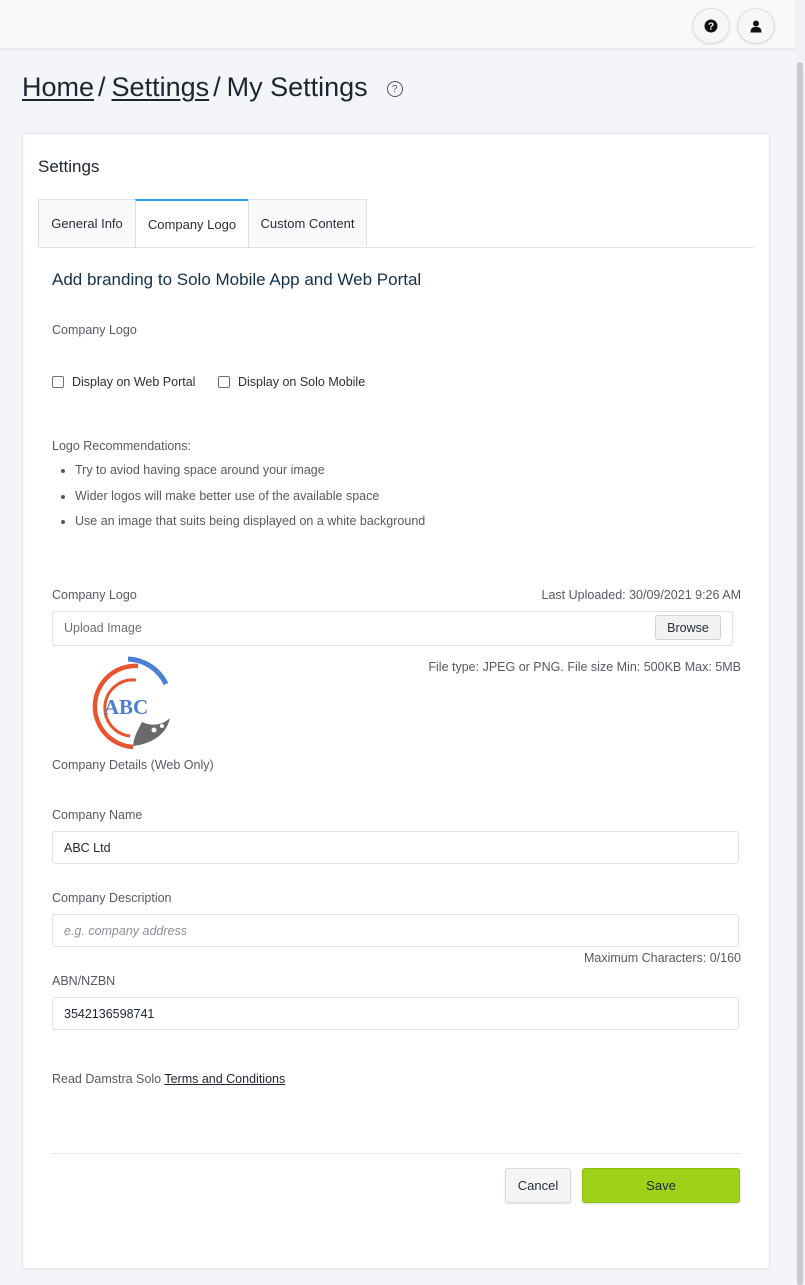 The width and height of the screenshot is (805, 1285). I want to click on logo-text: ABC, so click(126, 707).